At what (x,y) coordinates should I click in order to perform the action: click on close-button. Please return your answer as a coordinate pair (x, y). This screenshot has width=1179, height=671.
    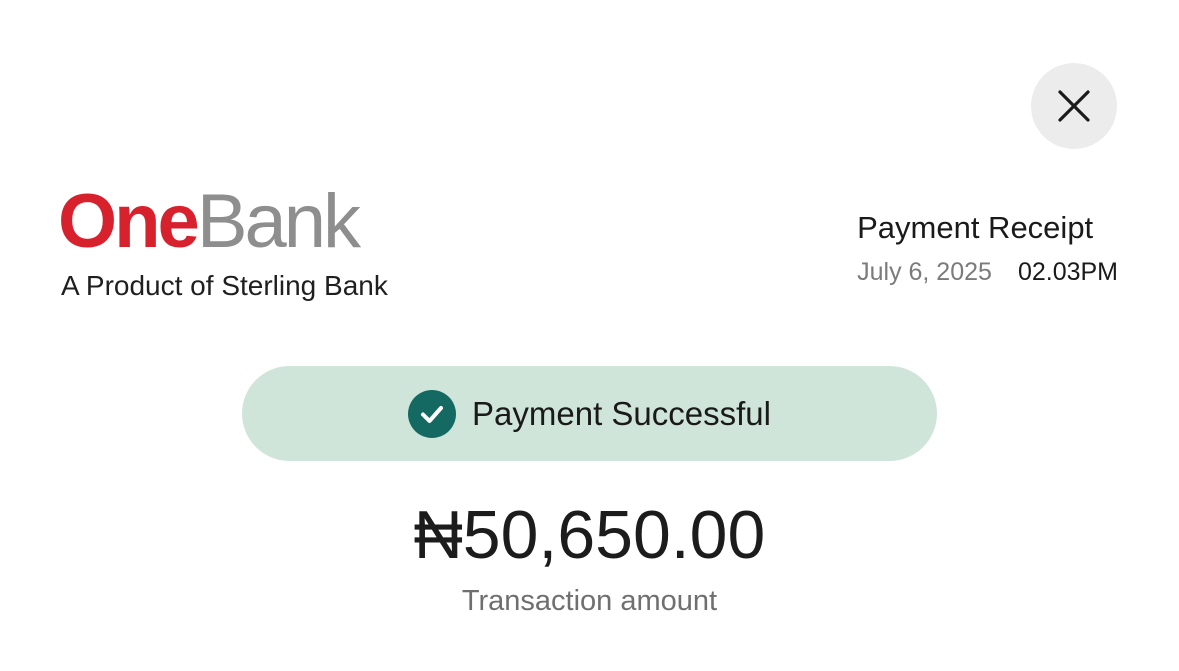
    Looking at the image, I should click on (1074, 106).